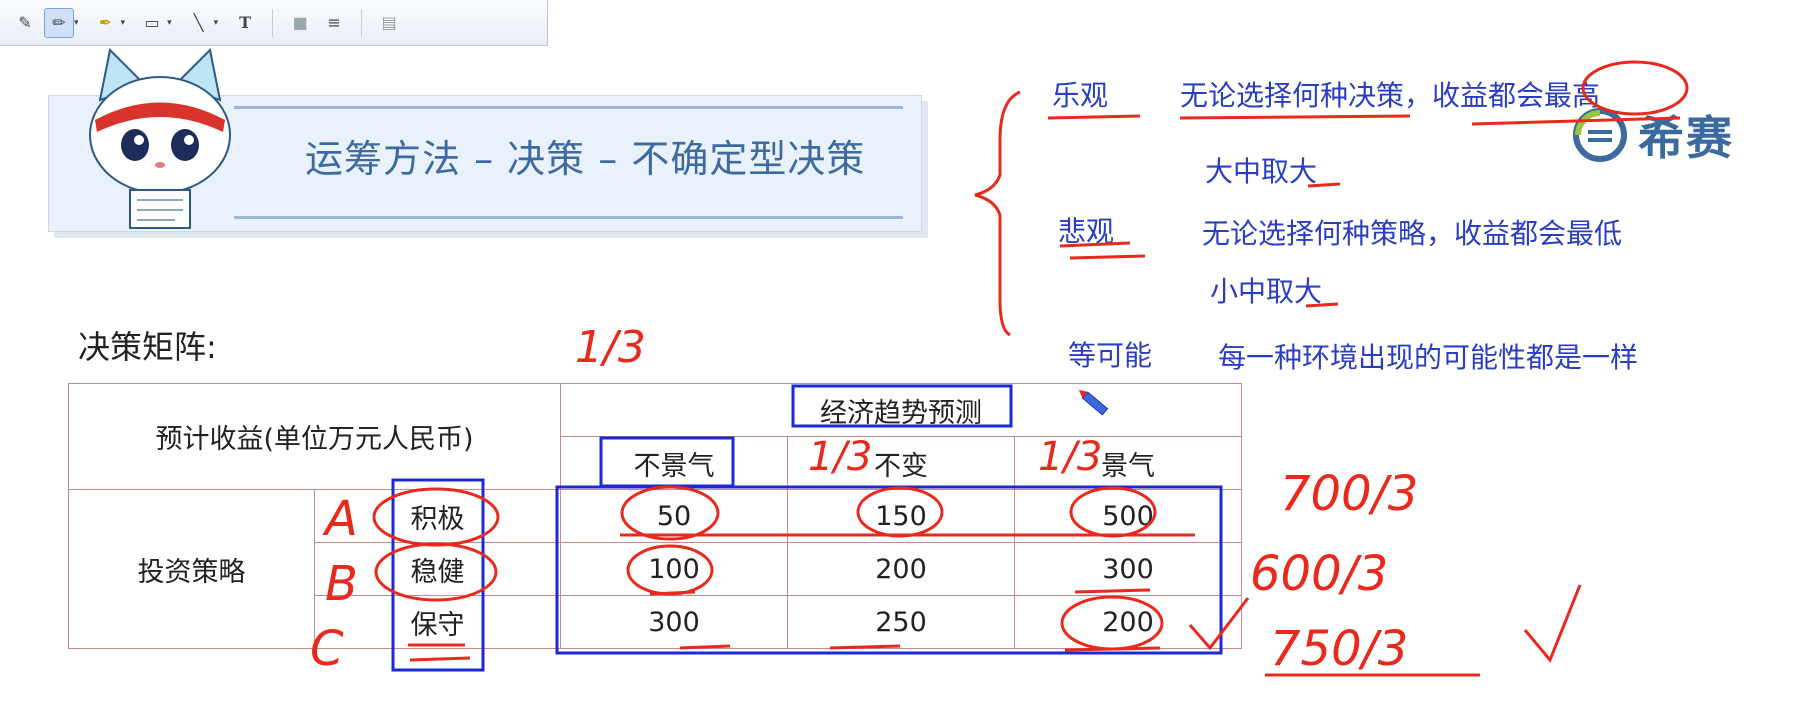  What do you see at coordinates (389, 23) in the screenshot?
I see `clear-icon: ▤` at bounding box center [389, 23].